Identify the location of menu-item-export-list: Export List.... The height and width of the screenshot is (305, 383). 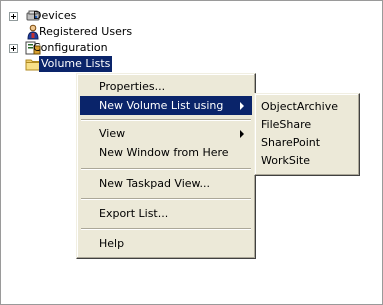
(166, 213).